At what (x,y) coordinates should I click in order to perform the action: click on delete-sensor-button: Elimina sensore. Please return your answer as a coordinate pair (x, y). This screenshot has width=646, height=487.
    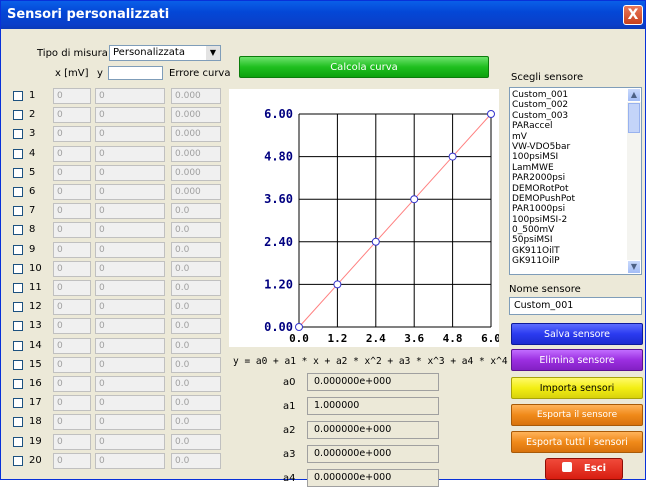
    Looking at the image, I should click on (577, 360).